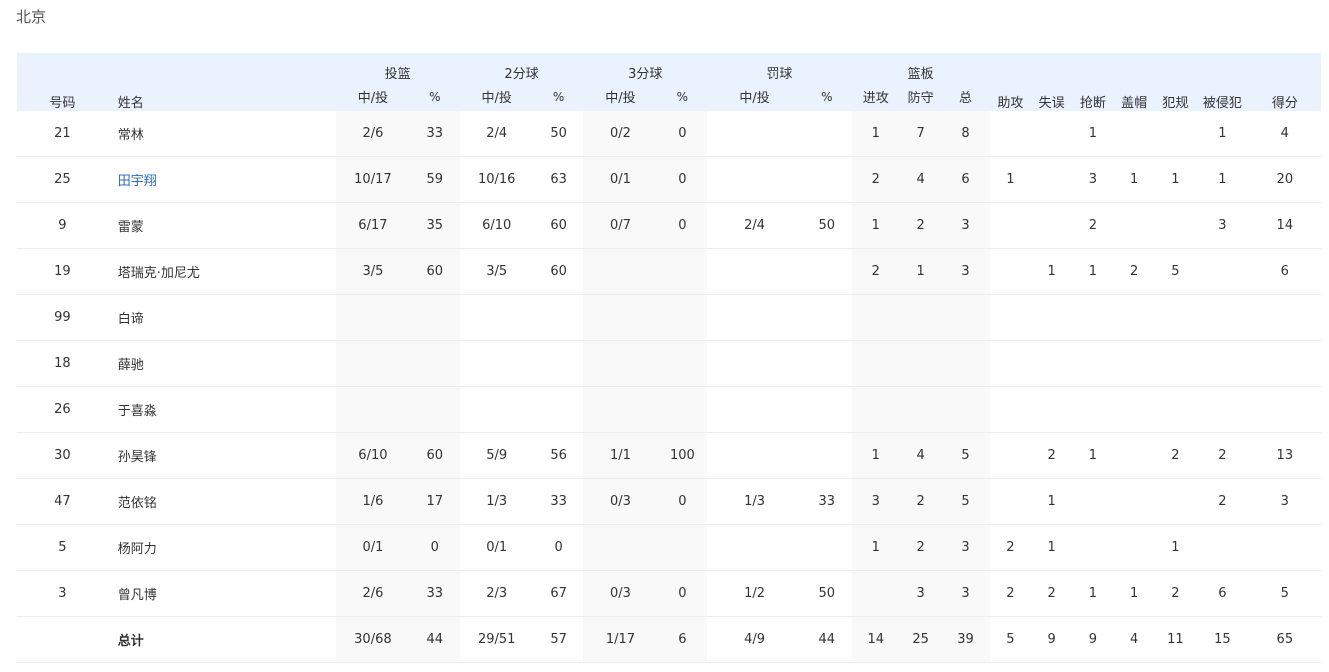  What do you see at coordinates (1134, 82) in the screenshot?
I see `col-blk: 盖帽` at bounding box center [1134, 82].